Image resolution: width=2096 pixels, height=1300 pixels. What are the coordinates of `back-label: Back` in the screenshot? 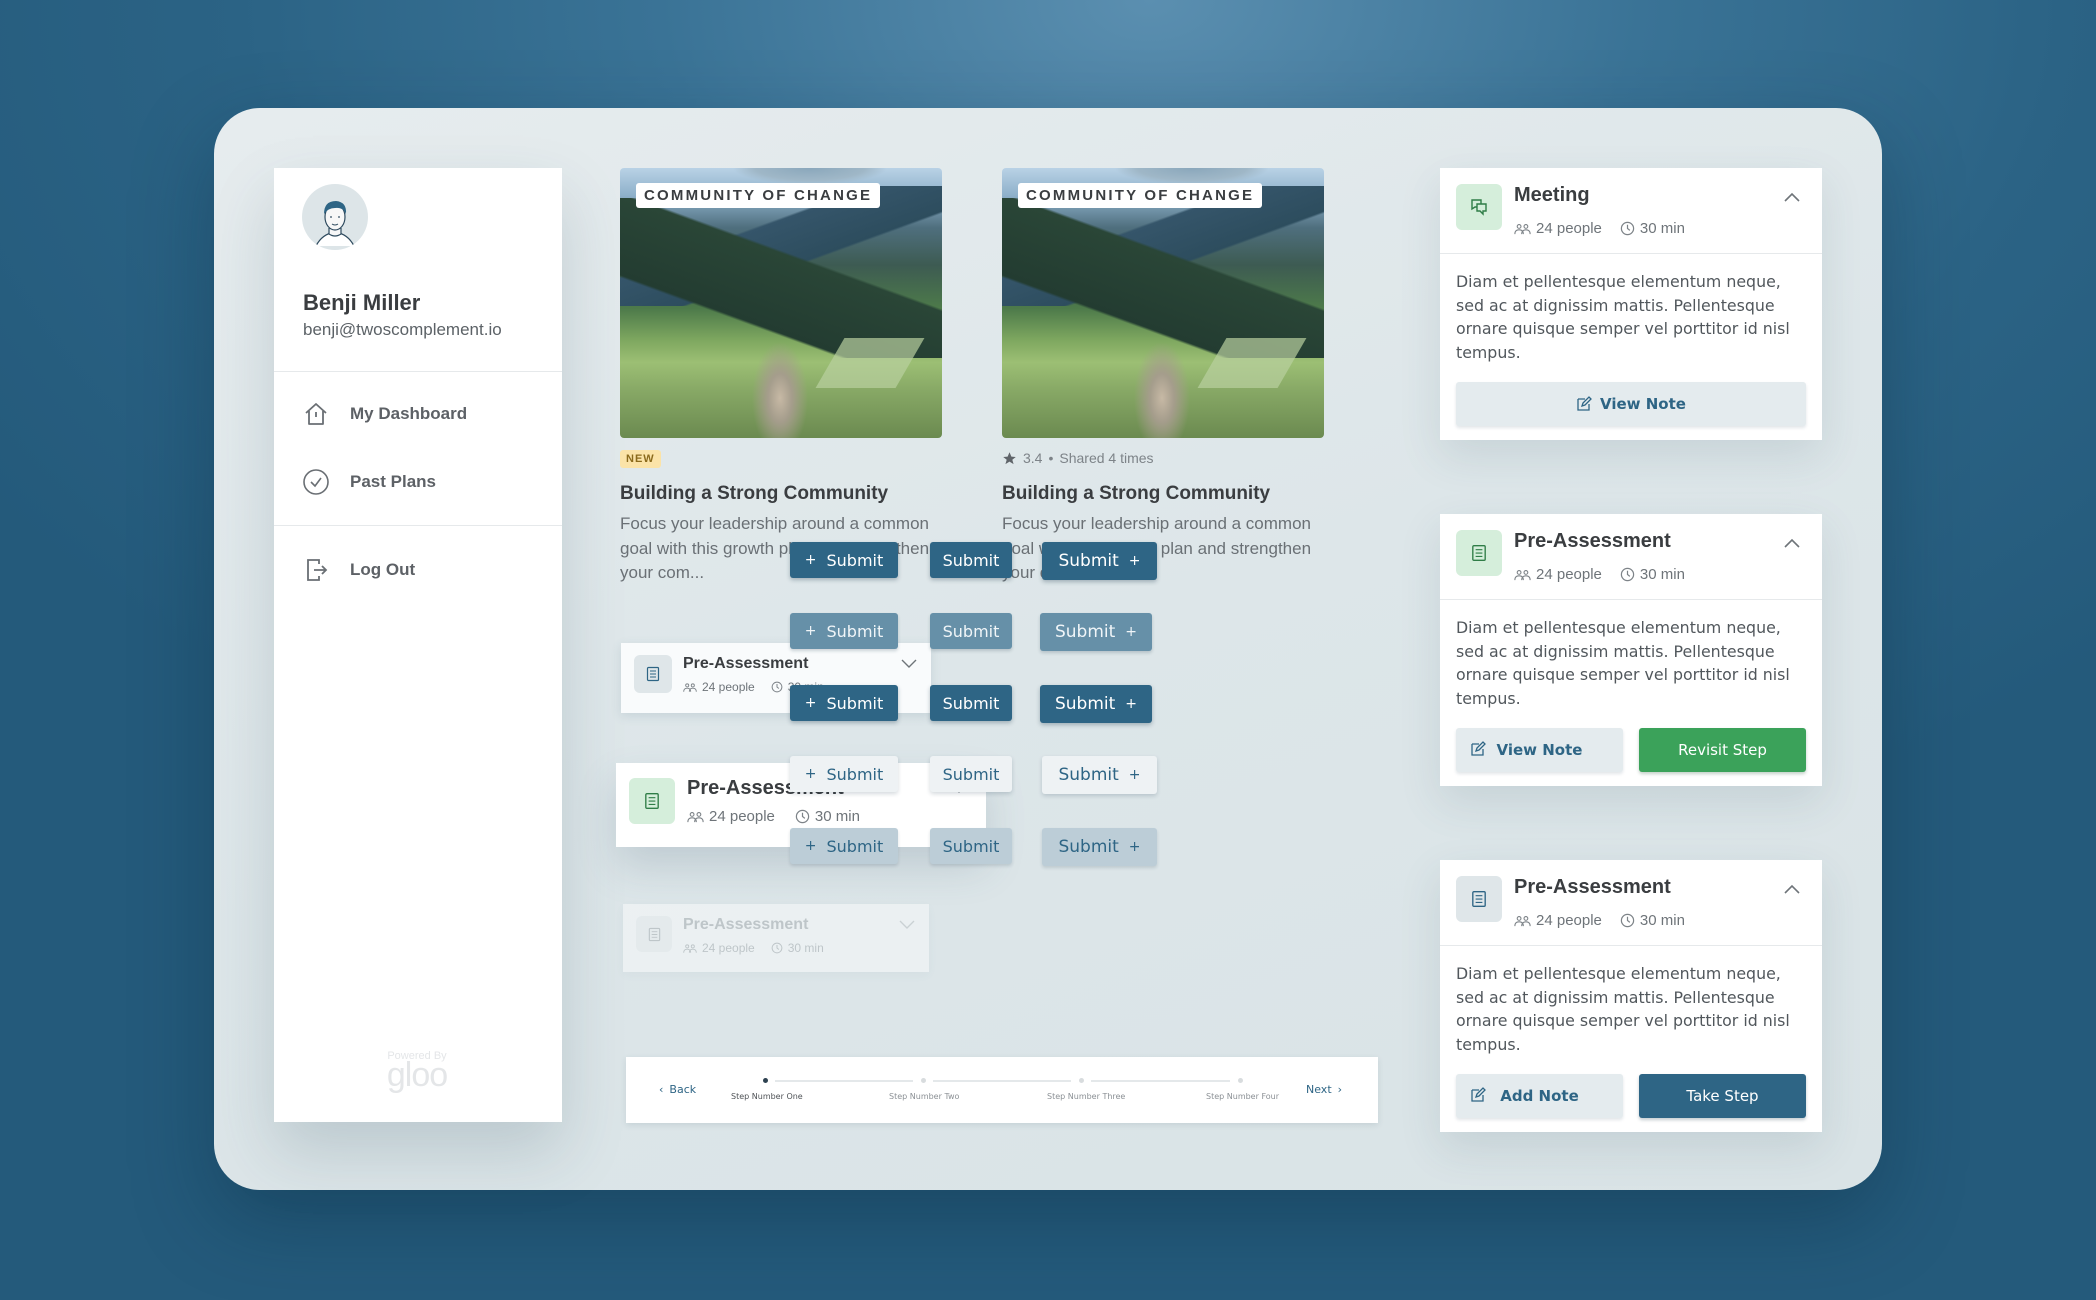 It's located at (683, 1089).